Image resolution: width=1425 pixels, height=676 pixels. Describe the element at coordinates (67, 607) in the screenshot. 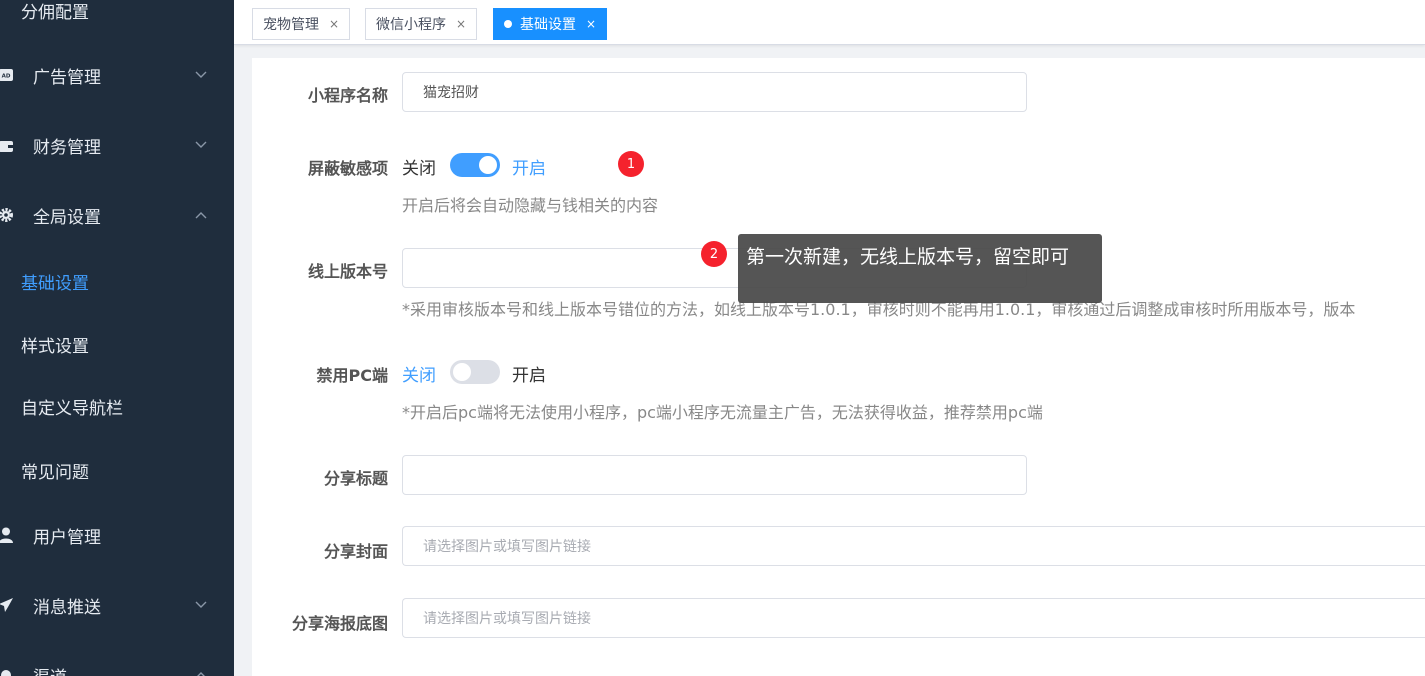

I see `sidebar-item-label: 消息推送` at that location.